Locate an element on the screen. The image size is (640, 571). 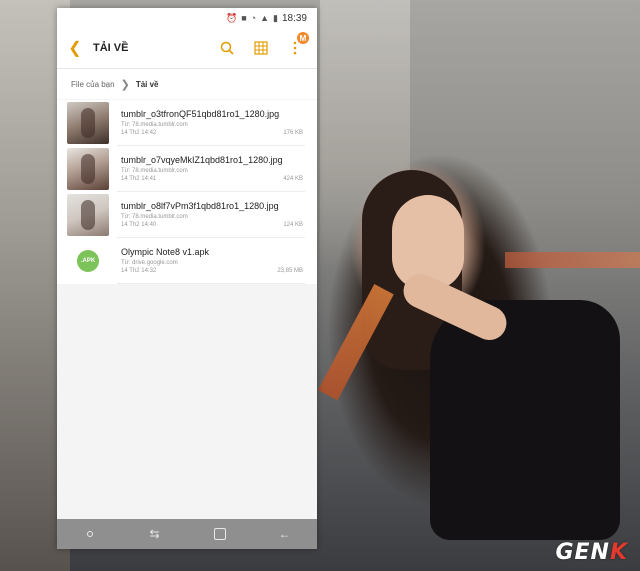
file-size: 124 KB is located at coordinates (293, 225).